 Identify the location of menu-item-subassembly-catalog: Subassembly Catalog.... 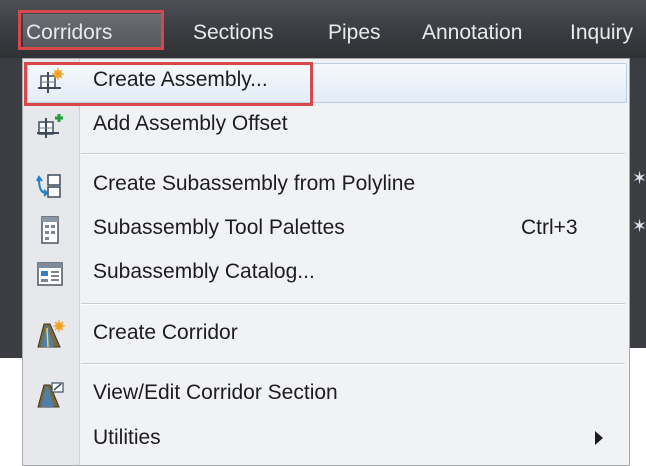
(326, 274).